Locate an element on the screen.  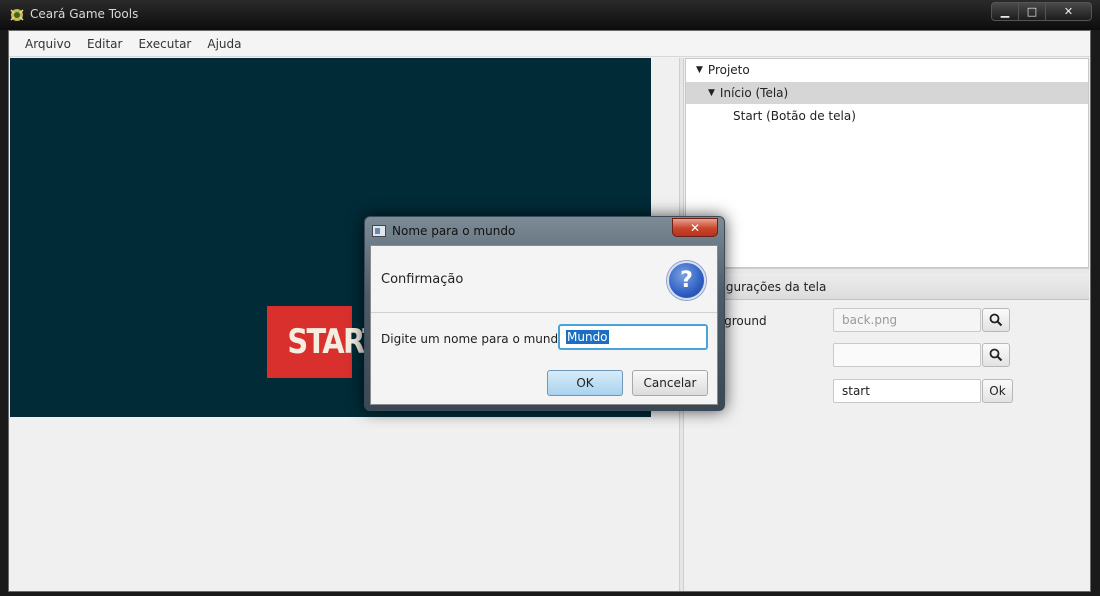
tree-item-inicio: ▼ Início (Tela) is located at coordinates (887, 93).